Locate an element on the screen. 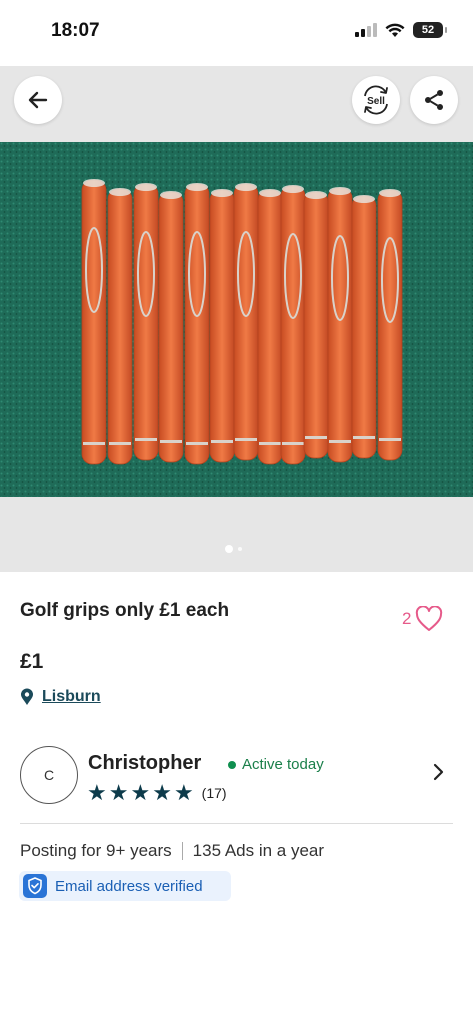 Image resolution: width=473 pixels, height=1024 pixels. share-button is located at coordinates (434, 100).